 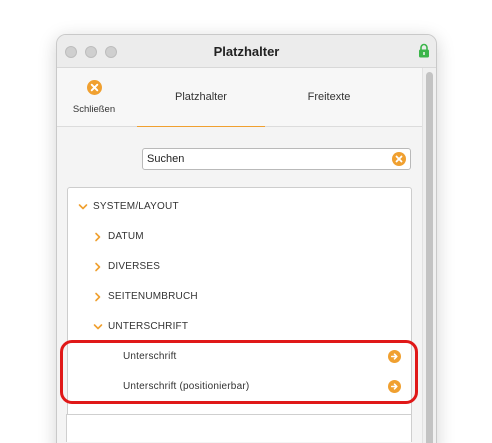 I want to click on close-circle-icon, so click(x=94, y=87).